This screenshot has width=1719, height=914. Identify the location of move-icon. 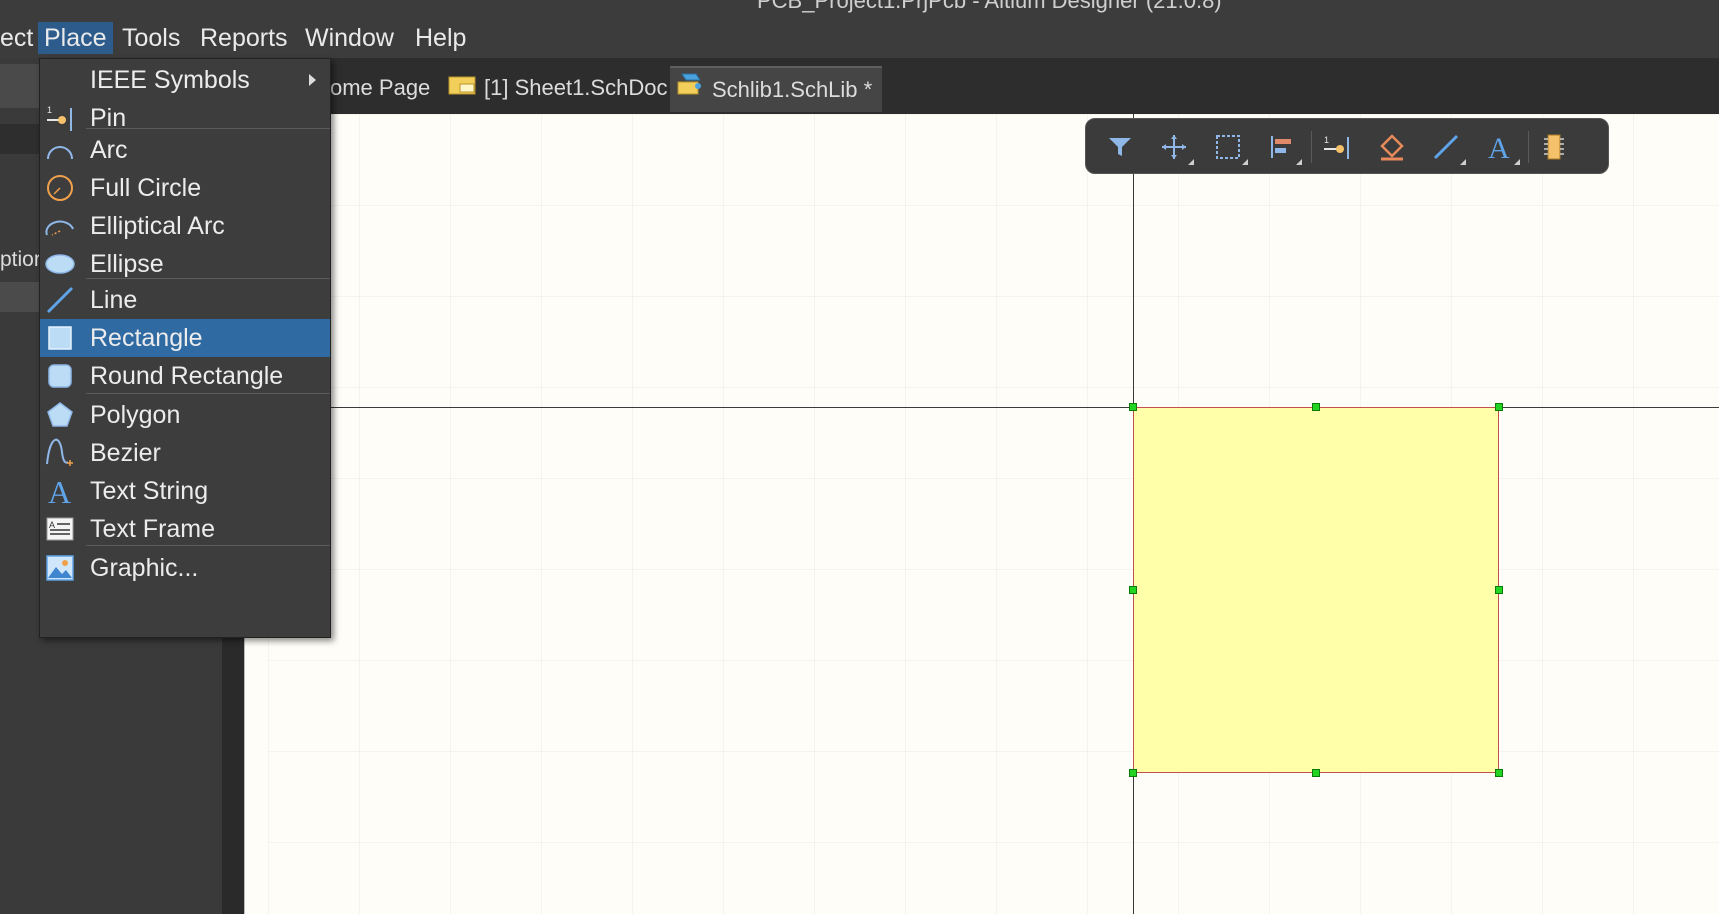
(1175, 147).